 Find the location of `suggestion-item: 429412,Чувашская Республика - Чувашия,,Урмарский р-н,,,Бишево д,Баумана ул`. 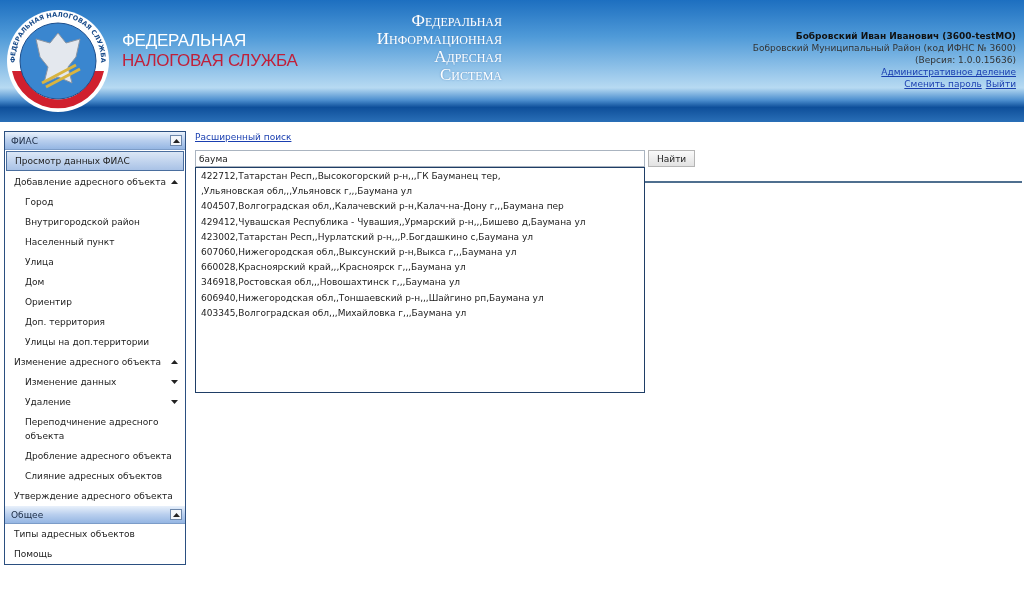

suggestion-item: 429412,Чувашская Республика - Чувашия,,Урмарский р-н,,,Бишево д,Баумана ул is located at coordinates (420, 222).